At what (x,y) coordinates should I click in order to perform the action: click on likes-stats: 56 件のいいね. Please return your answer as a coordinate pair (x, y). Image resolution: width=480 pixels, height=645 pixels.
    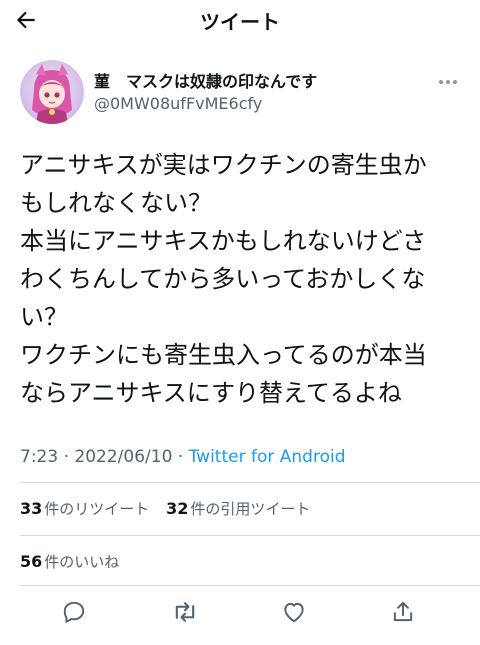
    Looking at the image, I should click on (75, 561).